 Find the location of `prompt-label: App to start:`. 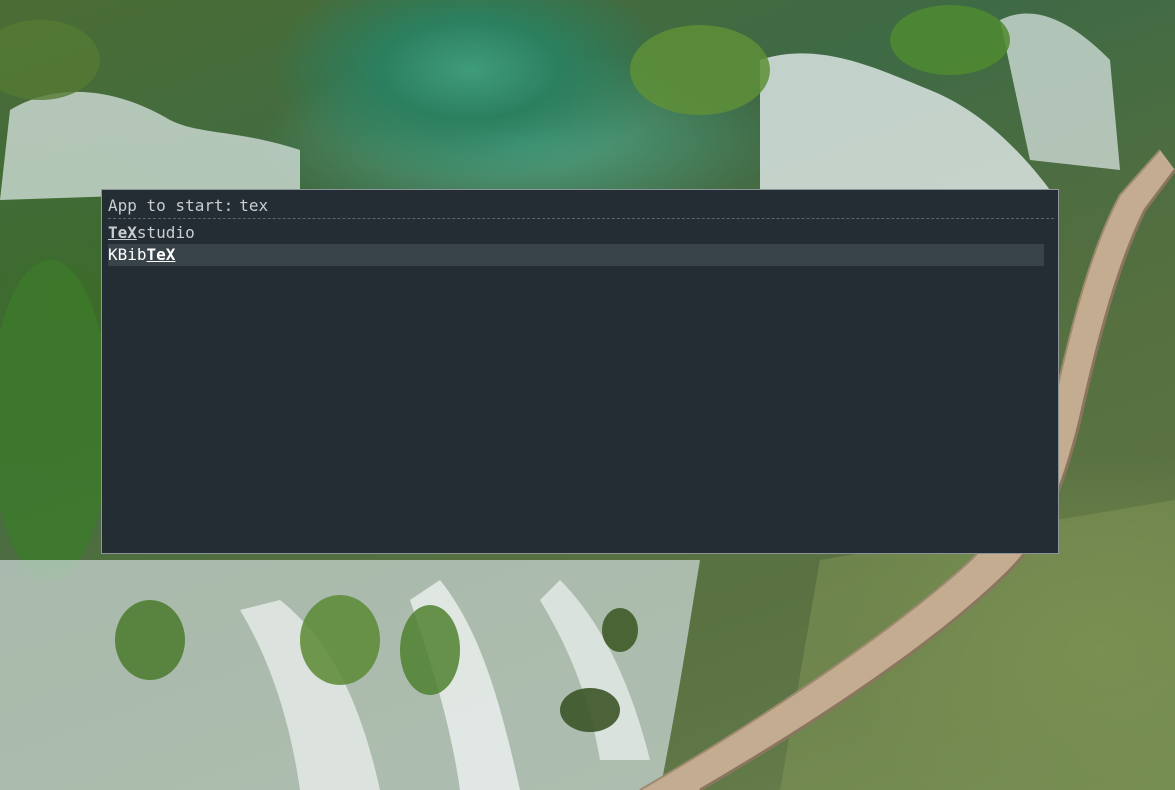

prompt-label: App to start: is located at coordinates (171, 205).